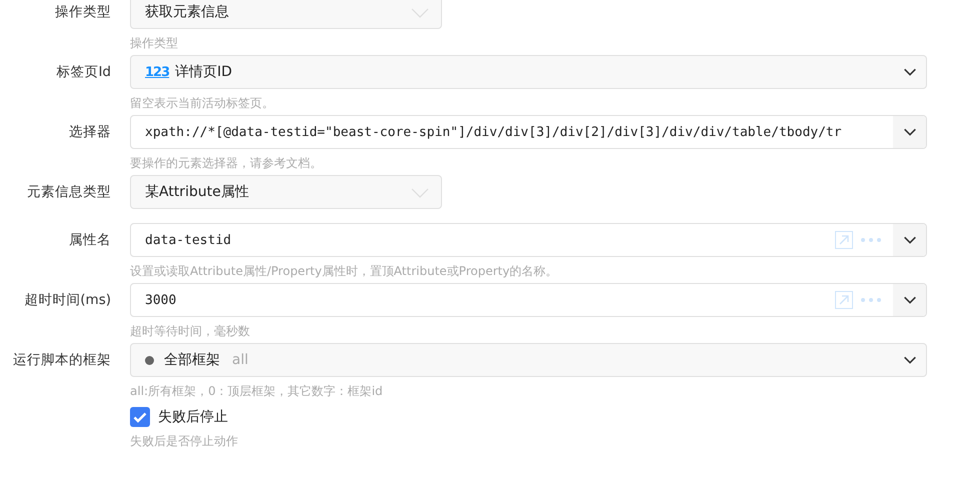  I want to click on input-field: data-testid, so click(528, 240).